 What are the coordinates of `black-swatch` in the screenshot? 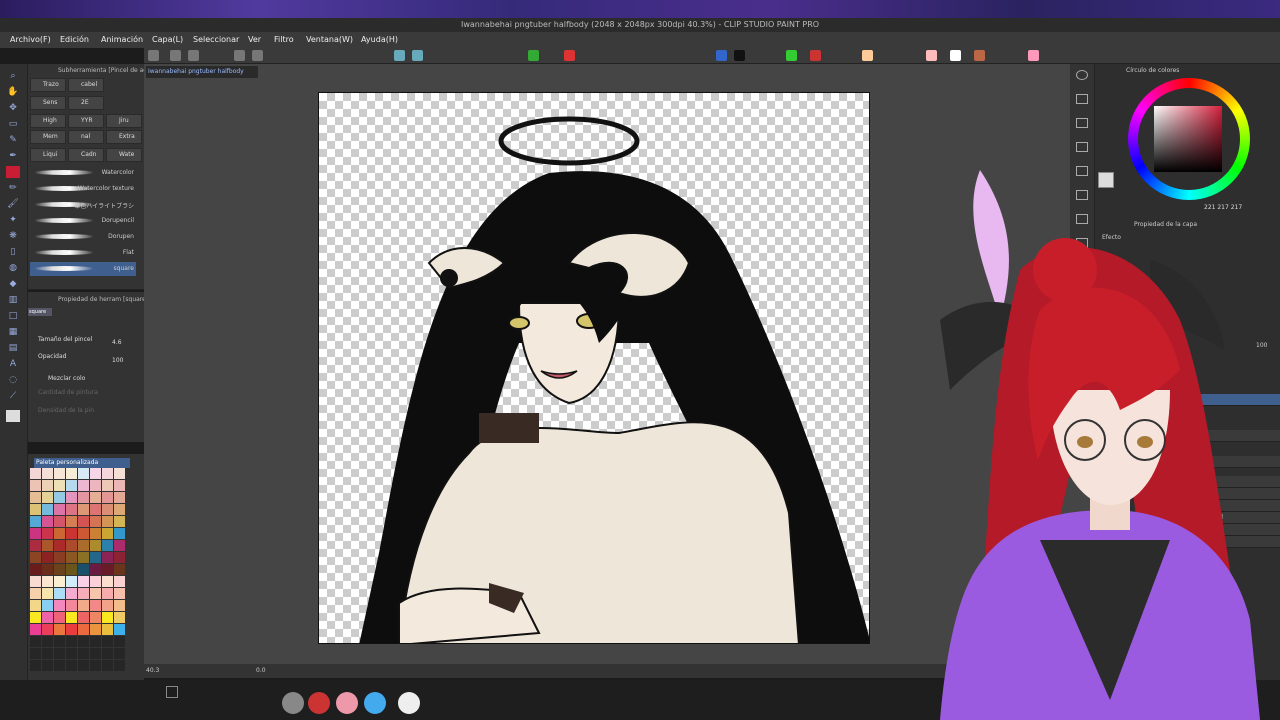 It's located at (739, 55).